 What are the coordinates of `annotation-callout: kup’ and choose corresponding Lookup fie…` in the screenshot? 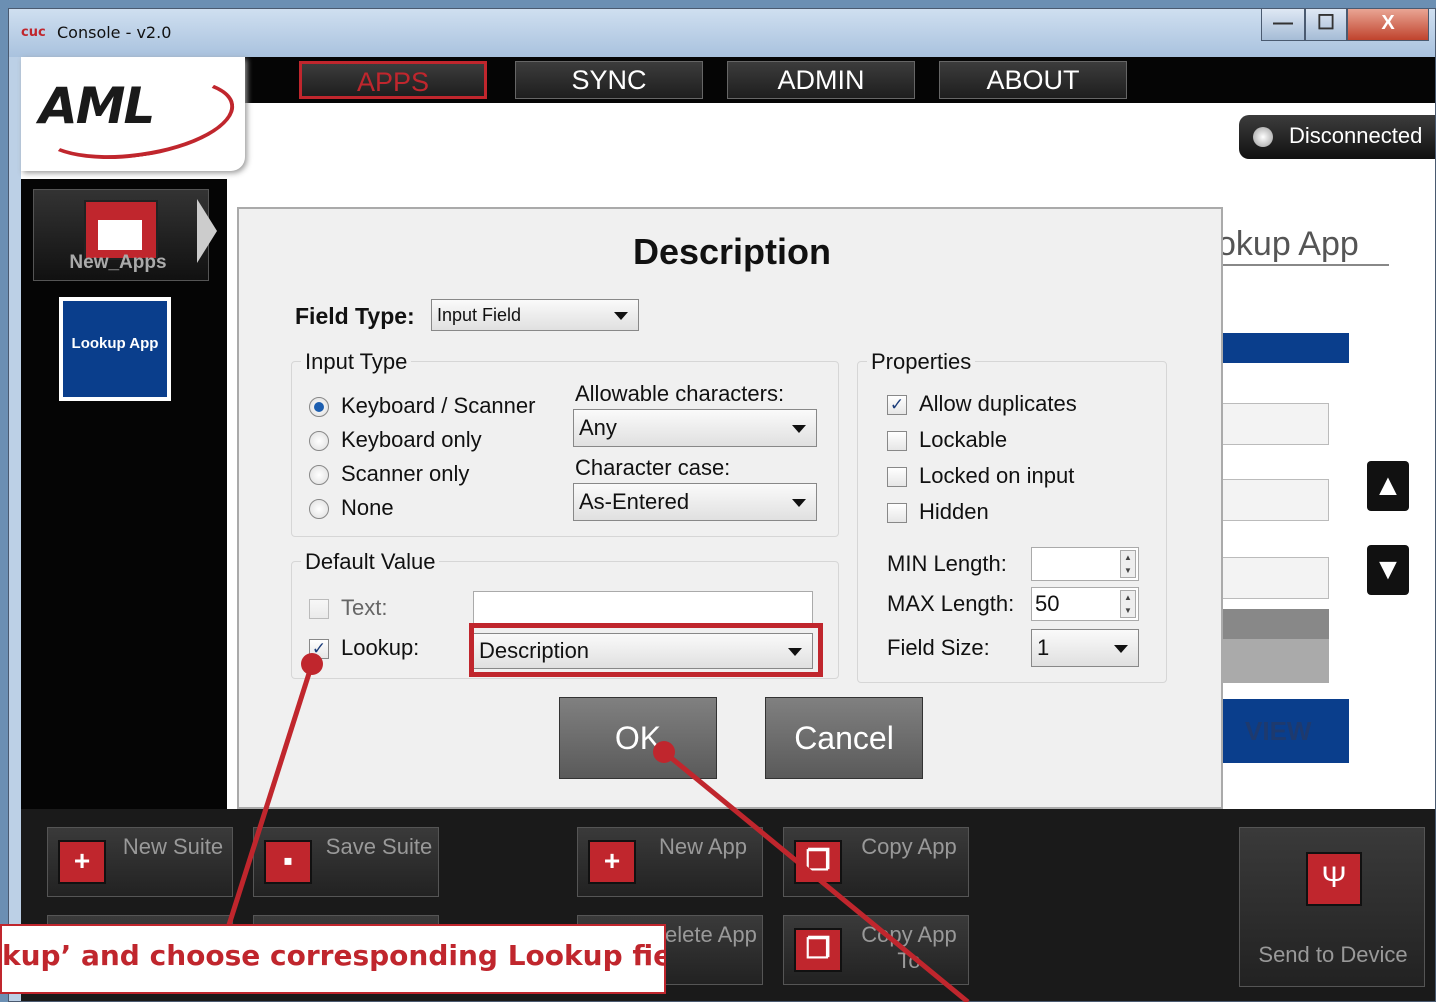 It's located at (333, 959).